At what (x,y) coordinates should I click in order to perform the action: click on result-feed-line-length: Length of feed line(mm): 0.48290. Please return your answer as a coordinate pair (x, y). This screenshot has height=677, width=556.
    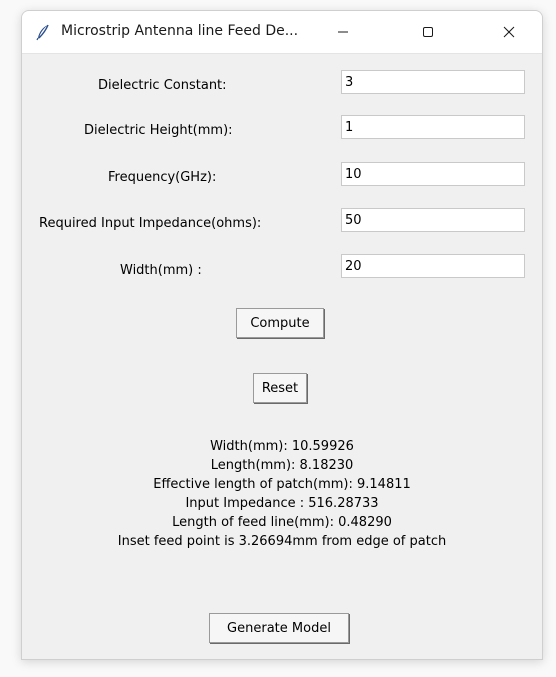
    Looking at the image, I should click on (282, 522).